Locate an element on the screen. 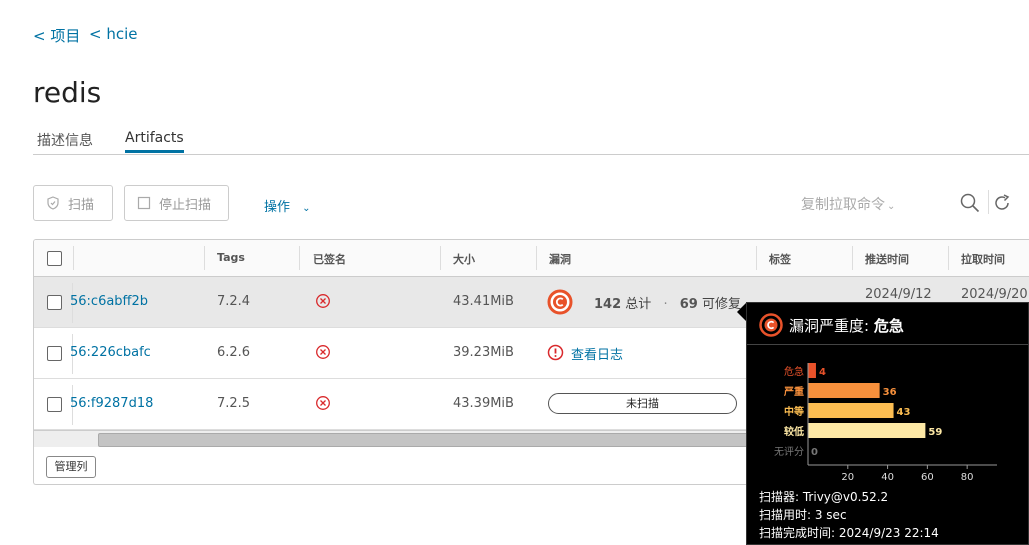 The height and width of the screenshot is (545, 1029). category-label: 危急 is located at coordinates (794, 371).